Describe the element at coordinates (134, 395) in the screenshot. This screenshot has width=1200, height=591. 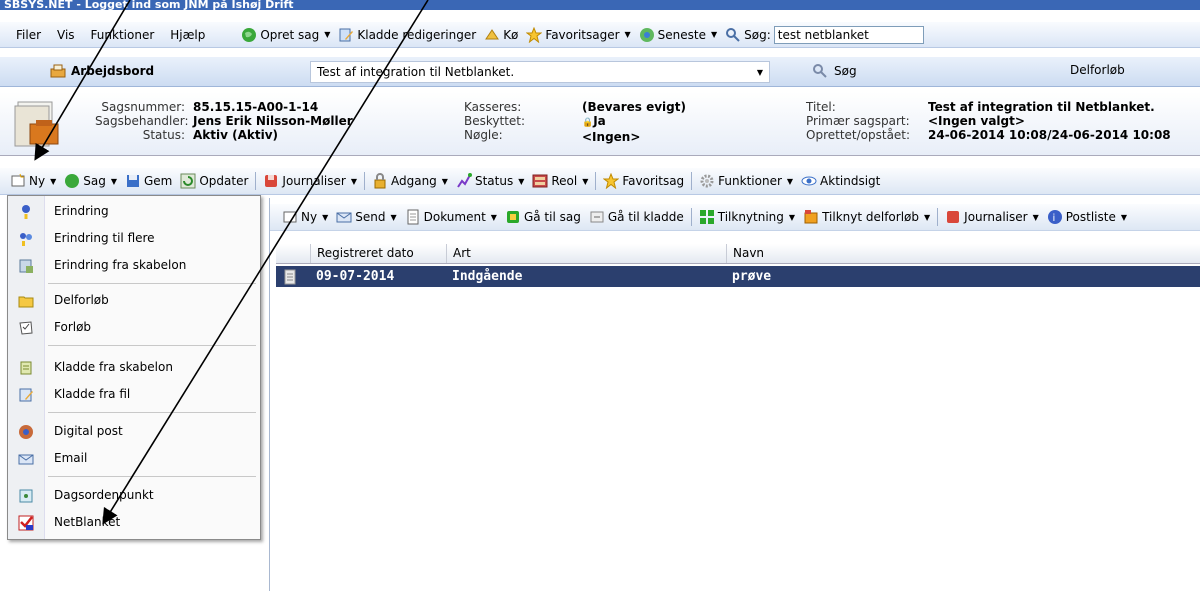
I see `menu-item-kladde-fra-fil: Kladde fra fil` at that location.